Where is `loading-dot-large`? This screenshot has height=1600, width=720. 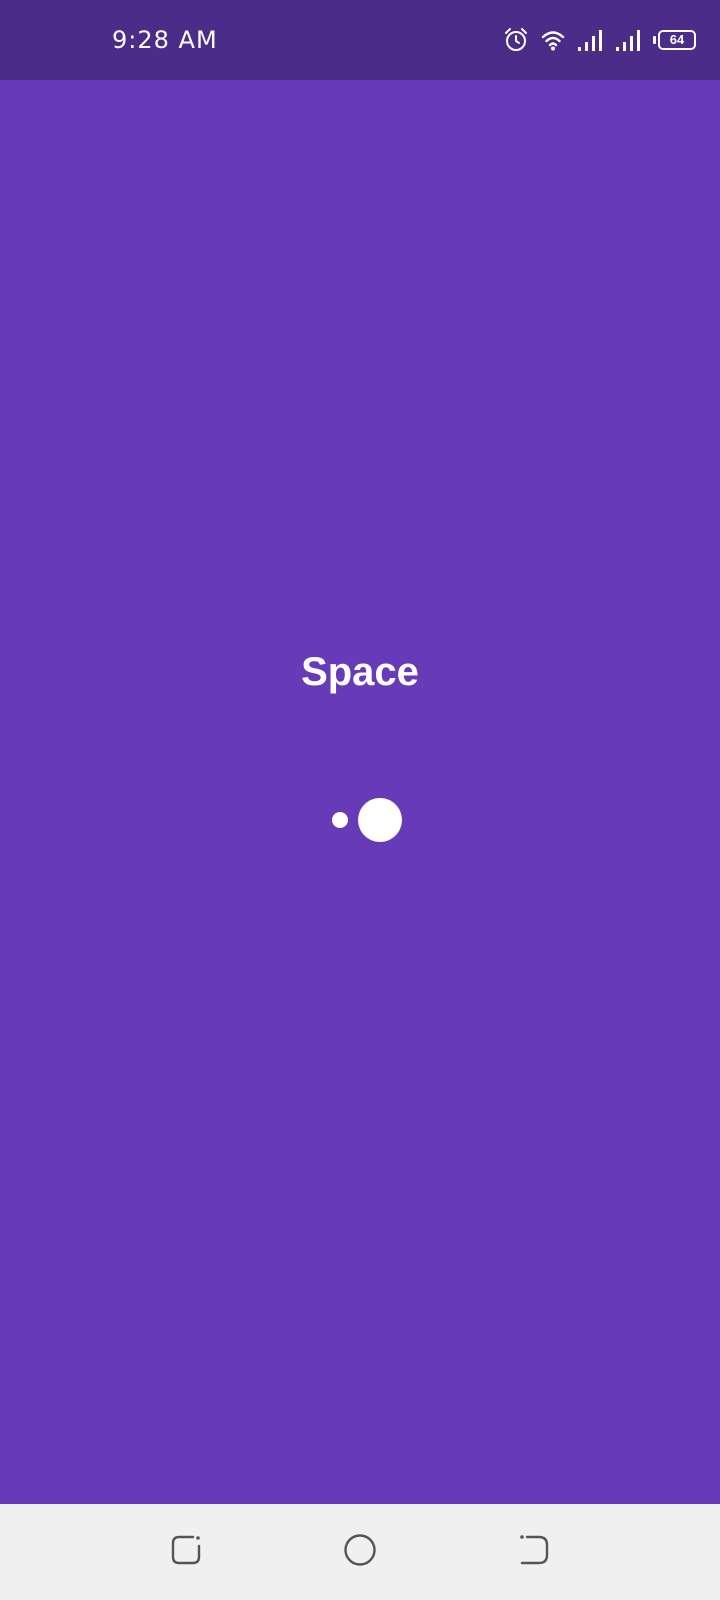 loading-dot-large is located at coordinates (380, 820).